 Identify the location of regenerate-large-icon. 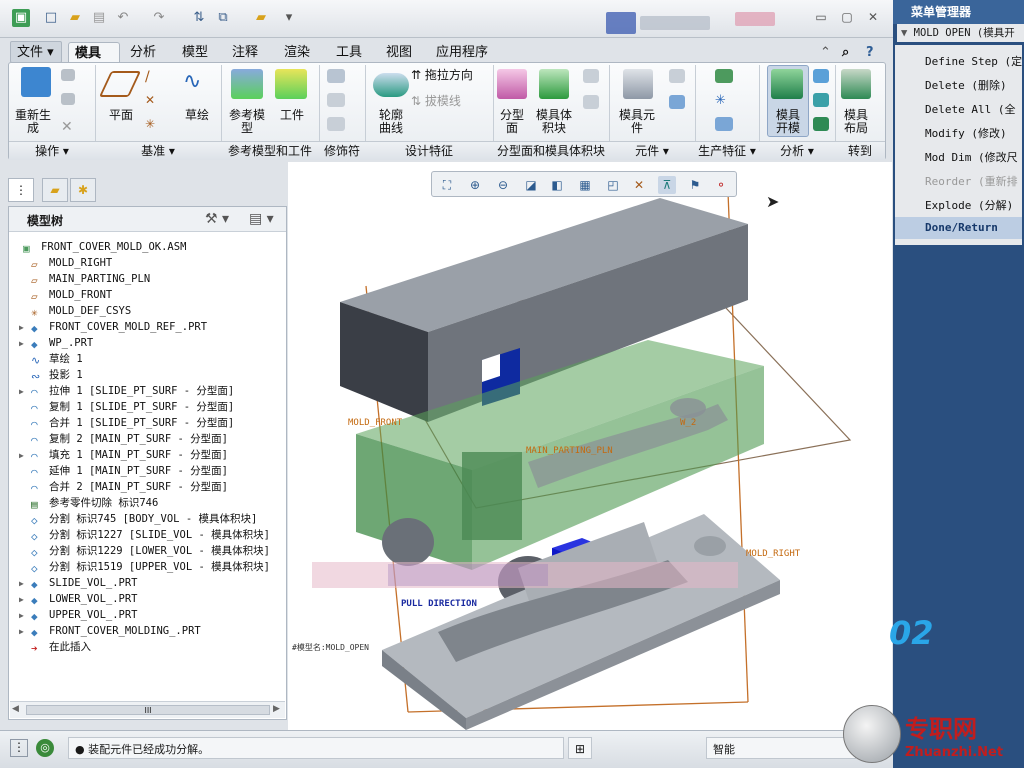
(36, 82).